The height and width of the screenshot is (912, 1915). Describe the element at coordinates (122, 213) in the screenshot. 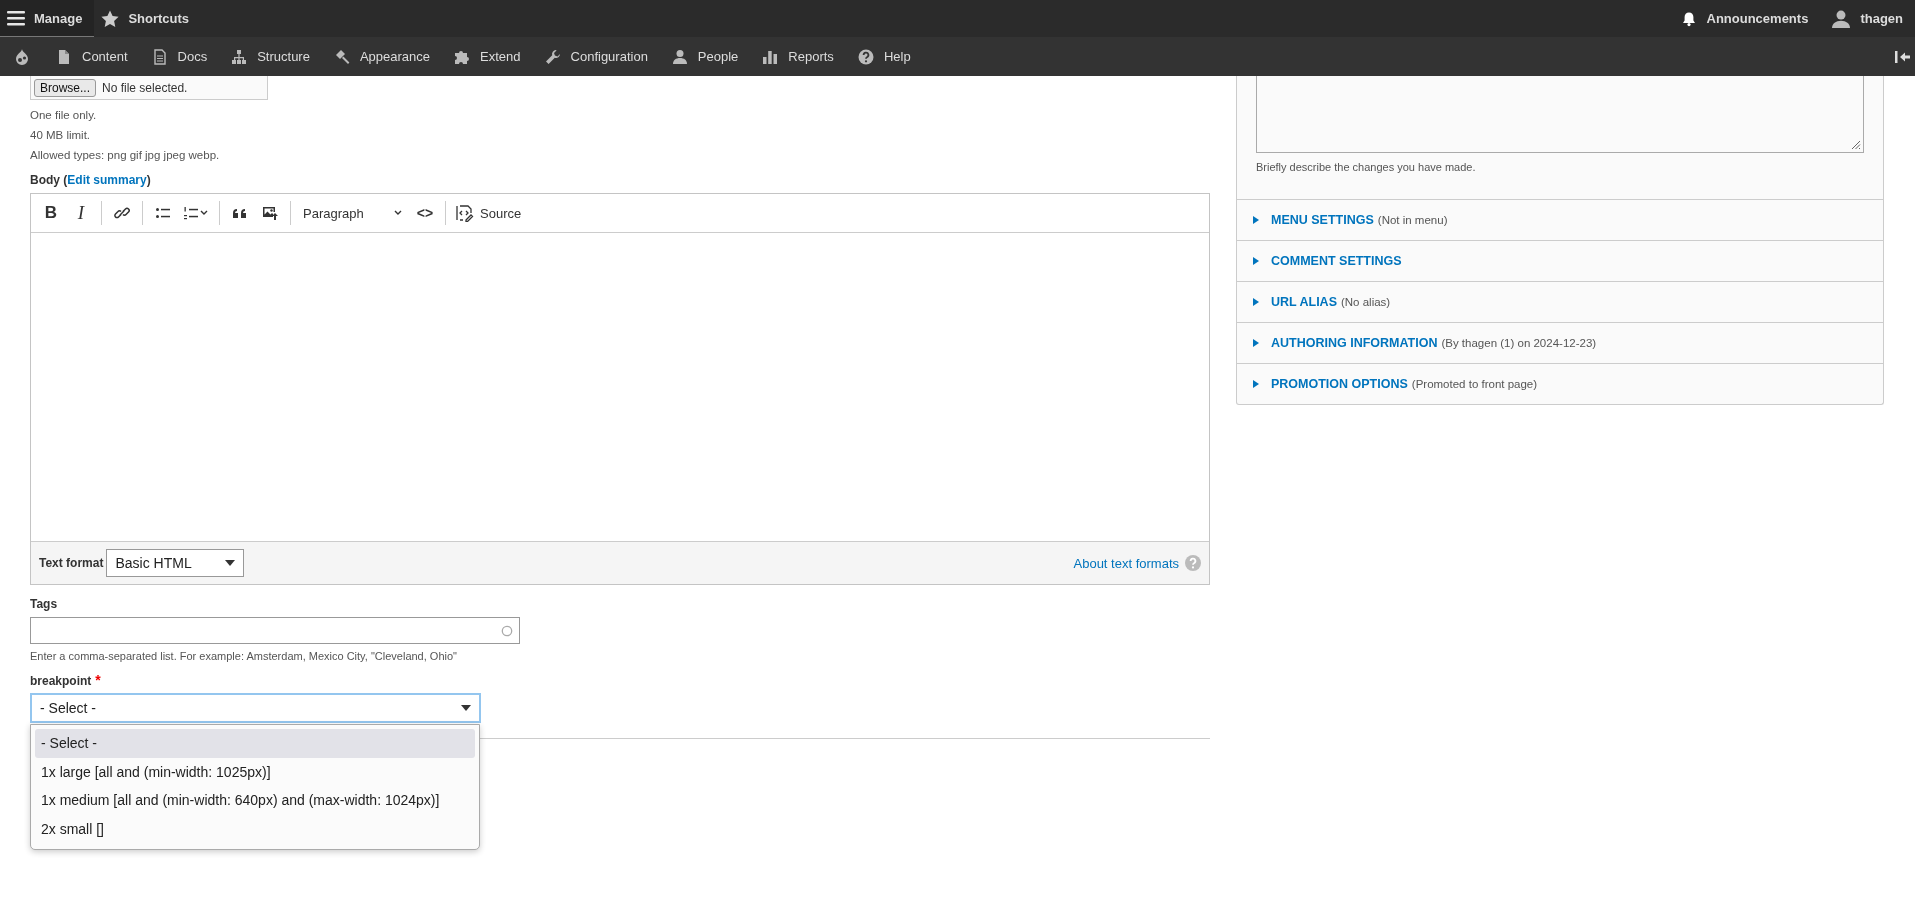

I see `link-icon` at that location.